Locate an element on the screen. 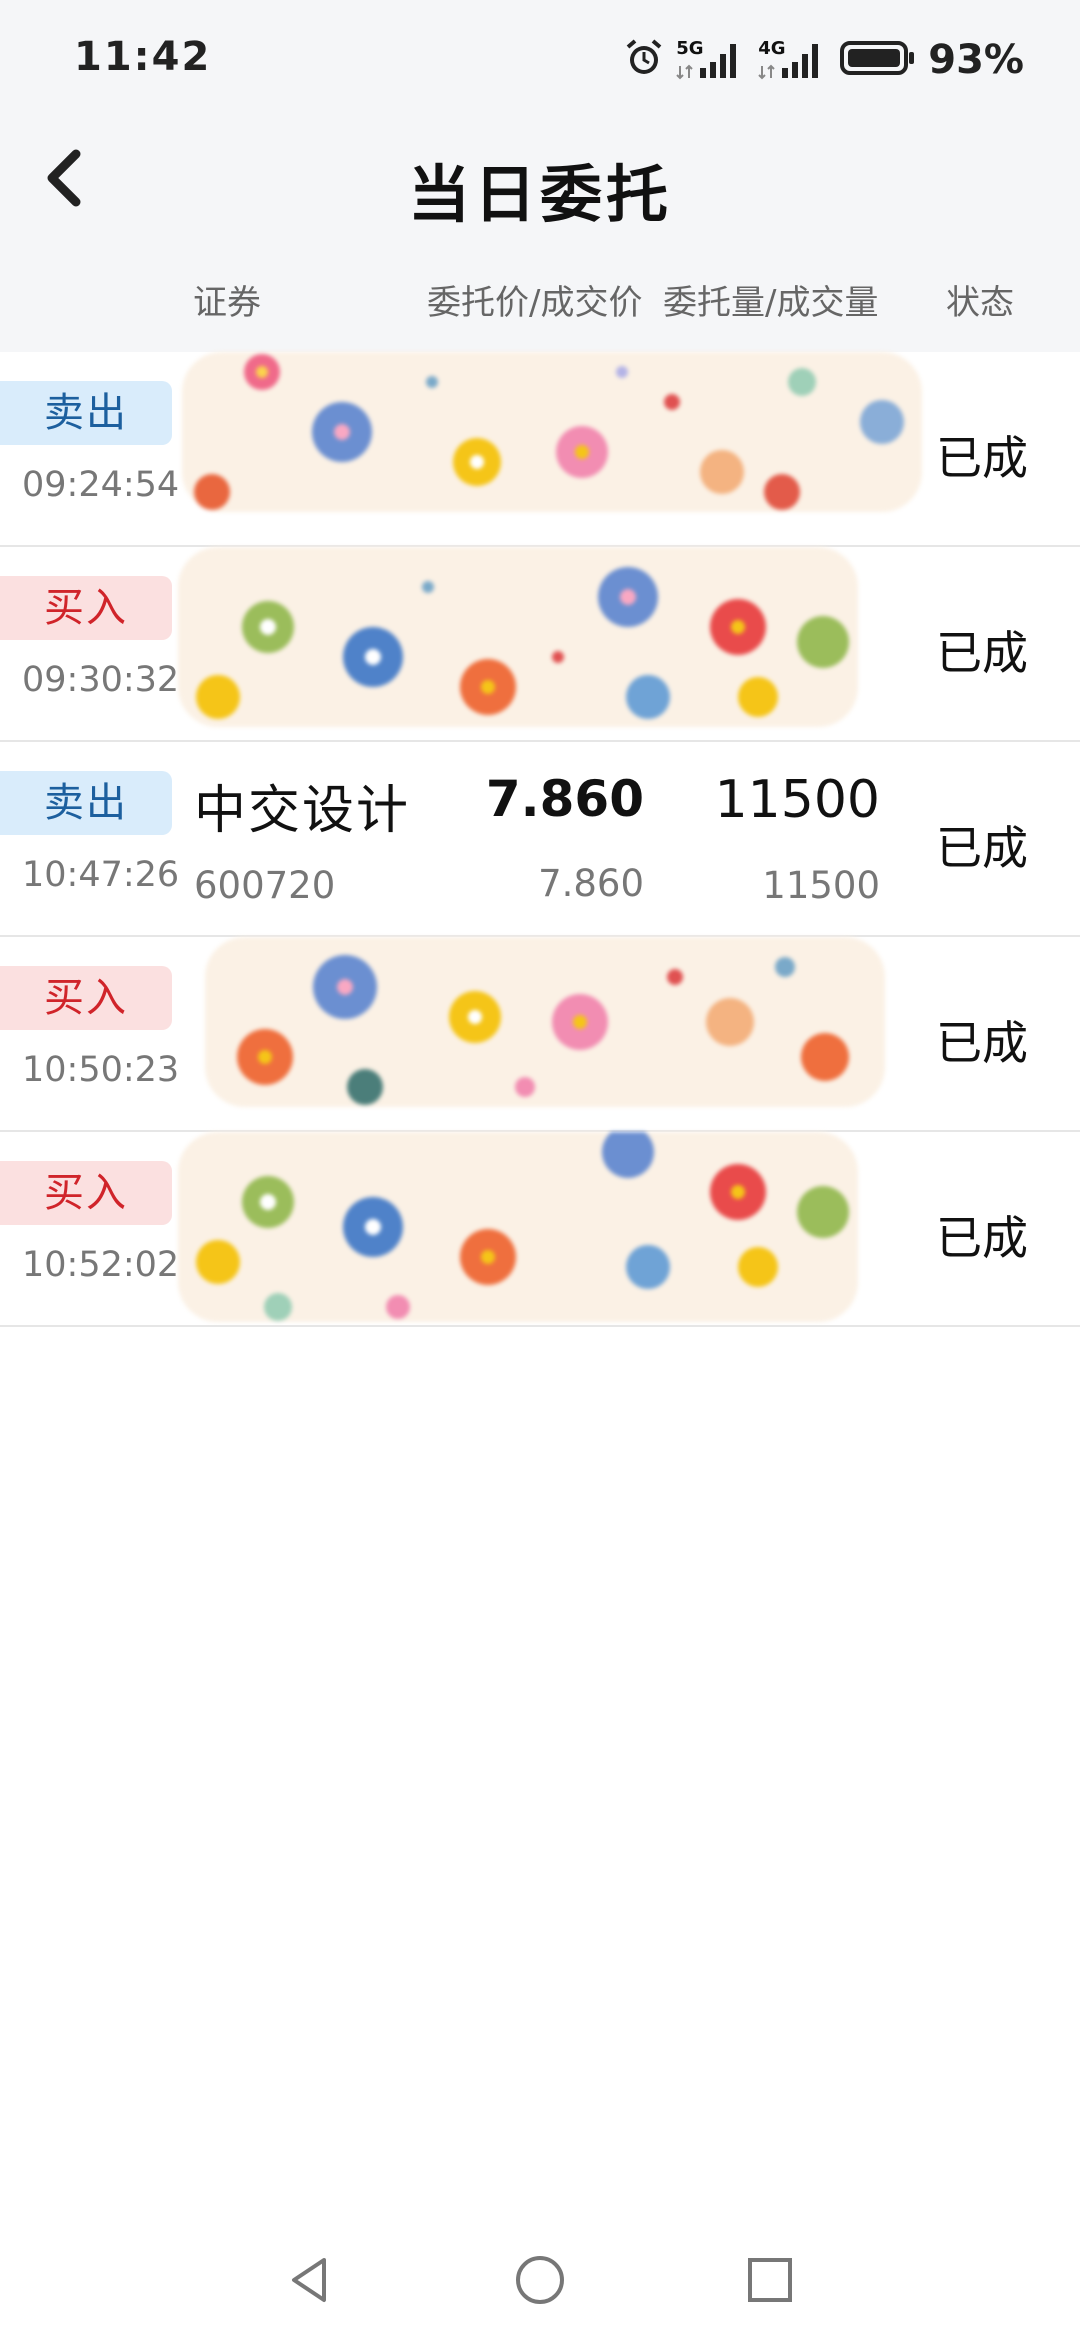  order-row: 买入 09:30:32 已成 is located at coordinates (540, 644).